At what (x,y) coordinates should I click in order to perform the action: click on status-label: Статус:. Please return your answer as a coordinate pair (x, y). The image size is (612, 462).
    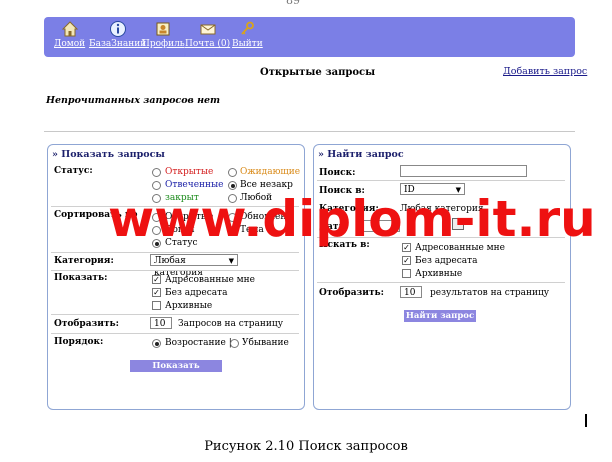
    Looking at the image, I should click on (73, 171).